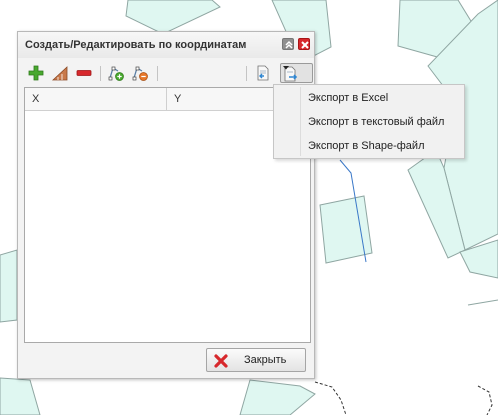 The height and width of the screenshot is (415, 498). Describe the element at coordinates (168, 74) in the screenshot. I see `toolbar` at that location.